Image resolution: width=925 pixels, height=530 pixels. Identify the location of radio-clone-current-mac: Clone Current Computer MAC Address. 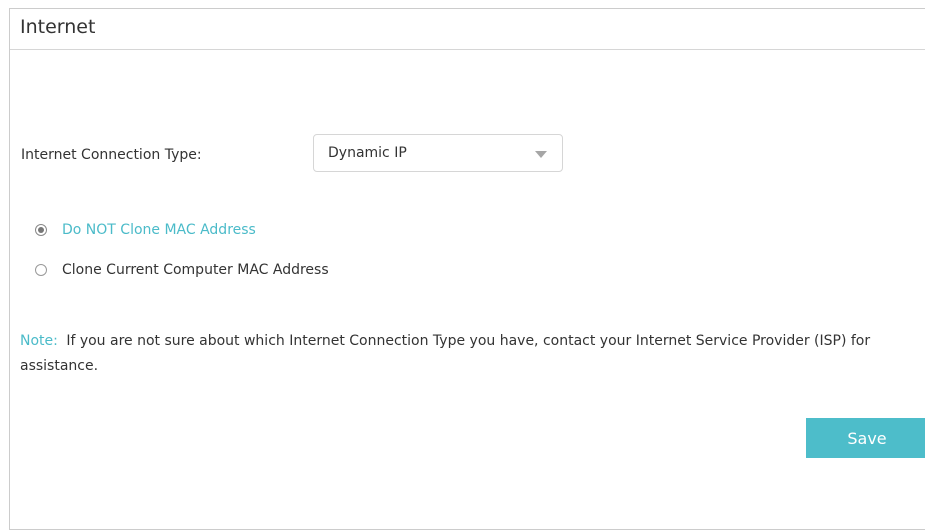
(182, 270).